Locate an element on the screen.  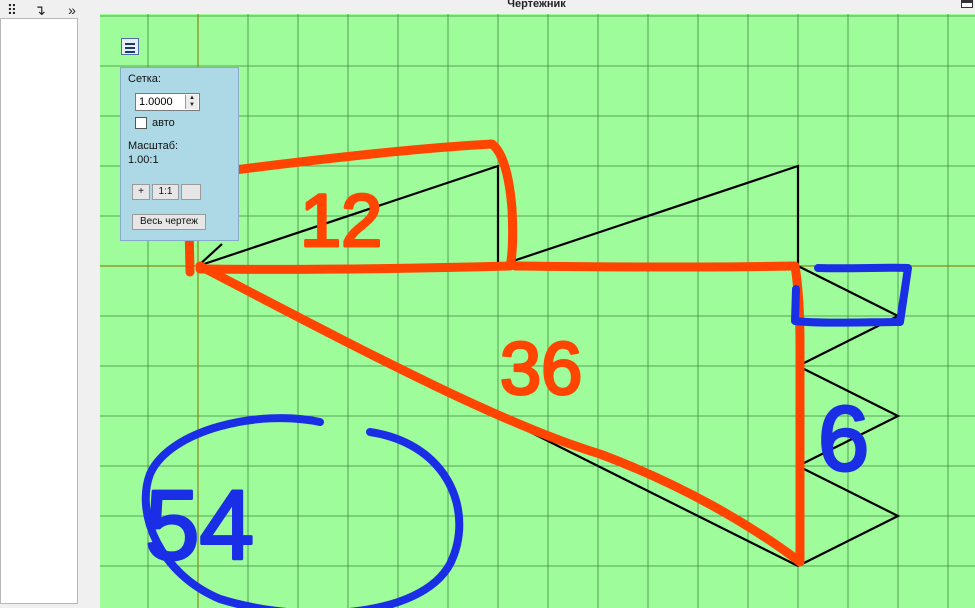
panel-splitter is located at coordinates (88, 304).